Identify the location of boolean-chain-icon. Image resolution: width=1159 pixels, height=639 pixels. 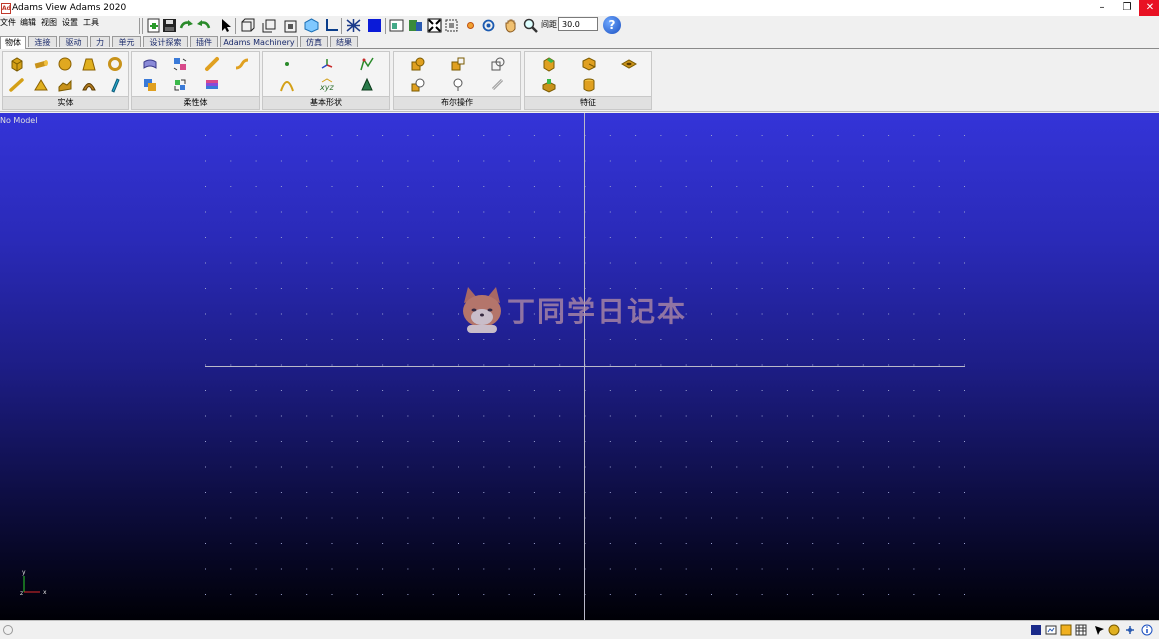
(498, 85).